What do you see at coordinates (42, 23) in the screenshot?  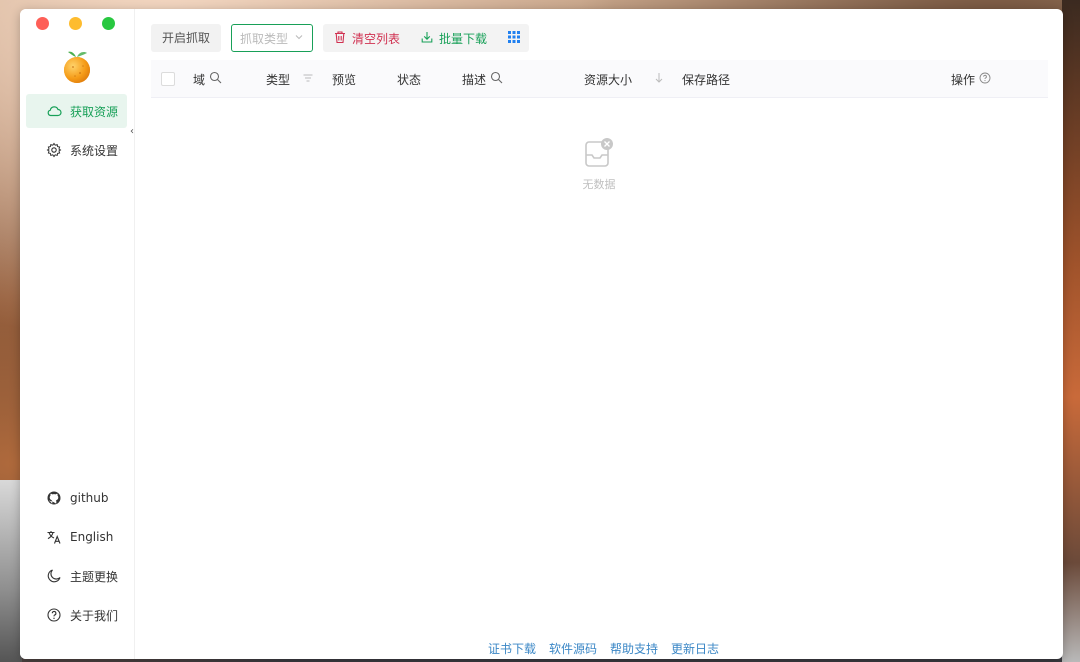 I see `close-window-button` at bounding box center [42, 23].